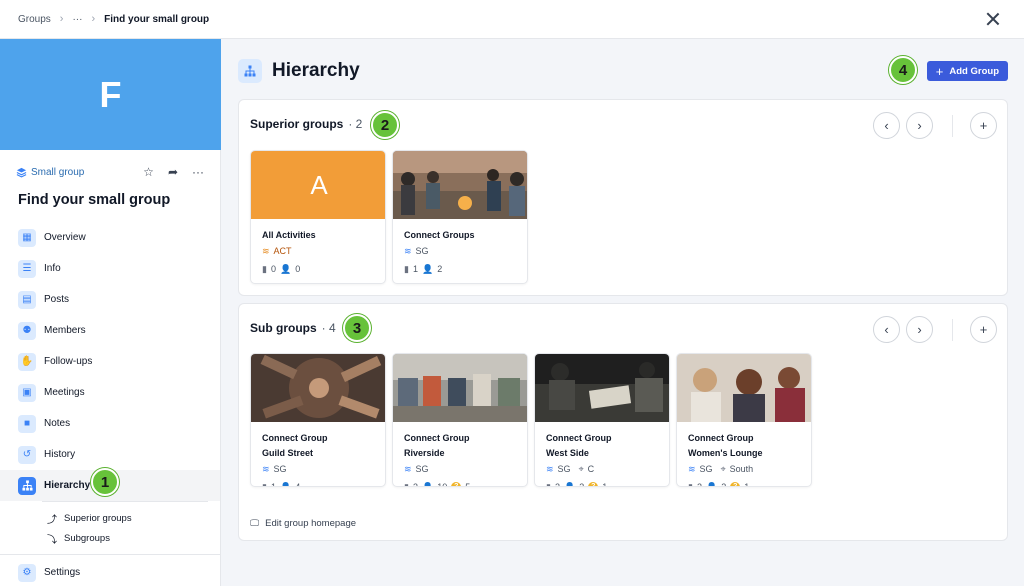 The image size is (1024, 586). What do you see at coordinates (110, 571) in the screenshot?
I see `sidebar-item-settings: ⚙ Settings` at bounding box center [110, 571].